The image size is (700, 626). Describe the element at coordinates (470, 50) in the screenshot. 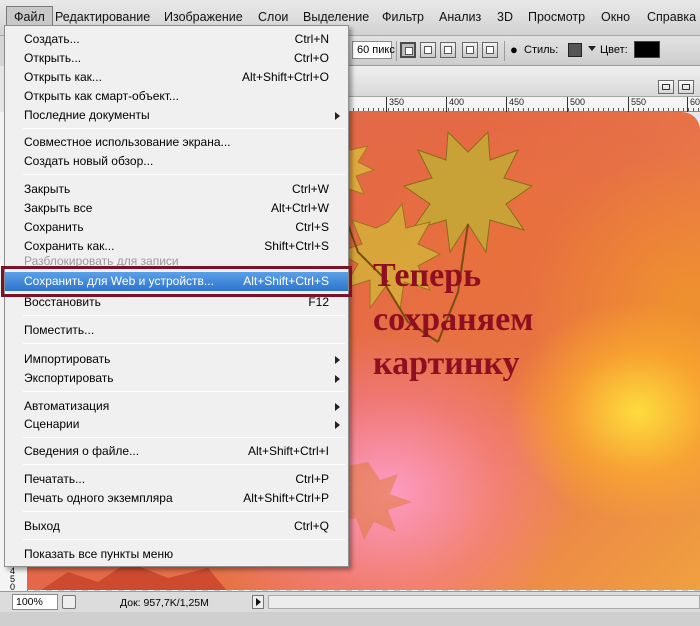

I see `intersect-selection-icon` at that location.